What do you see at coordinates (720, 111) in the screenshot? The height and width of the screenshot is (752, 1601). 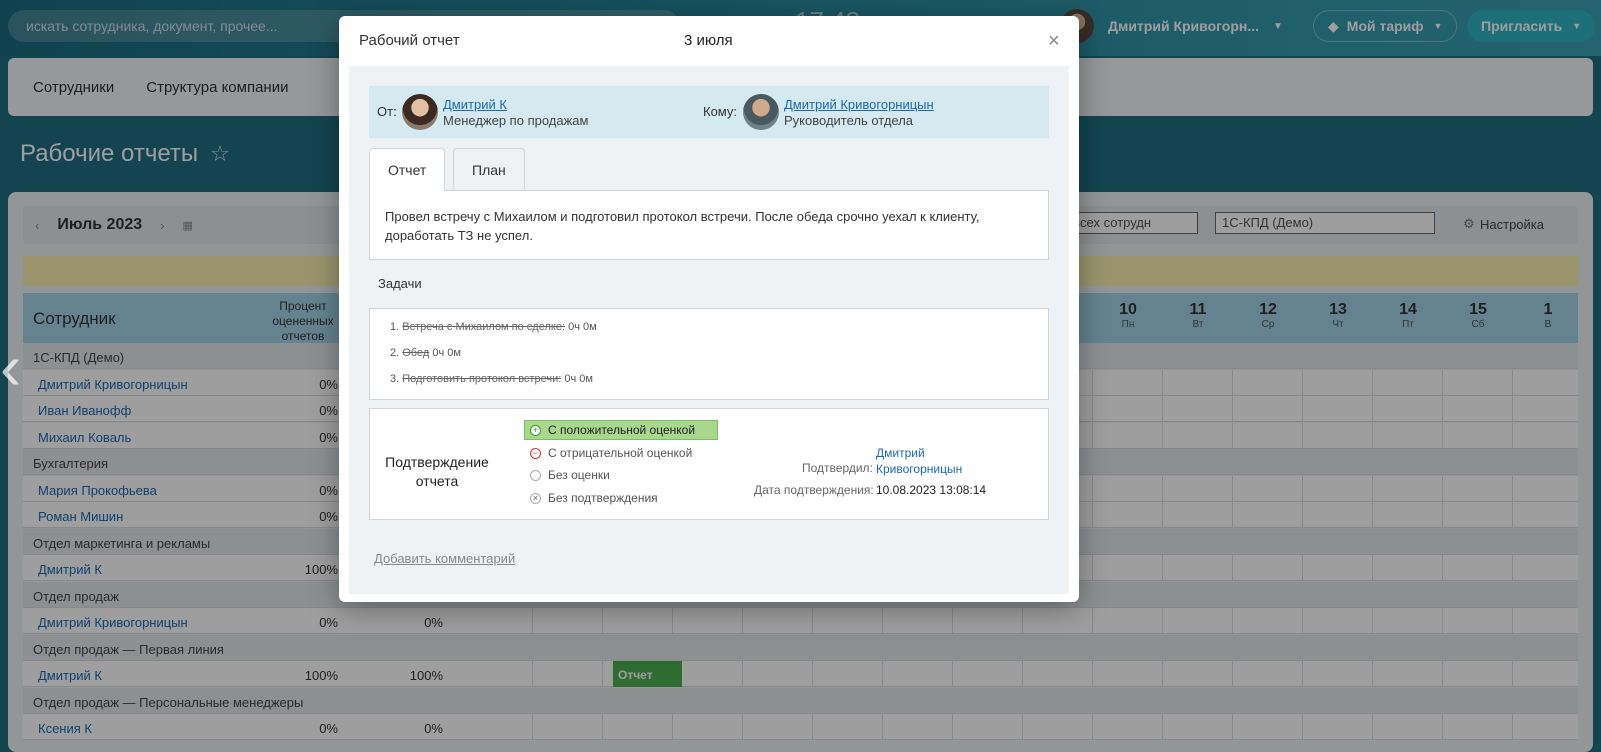 I see `to-label: Кому:` at bounding box center [720, 111].